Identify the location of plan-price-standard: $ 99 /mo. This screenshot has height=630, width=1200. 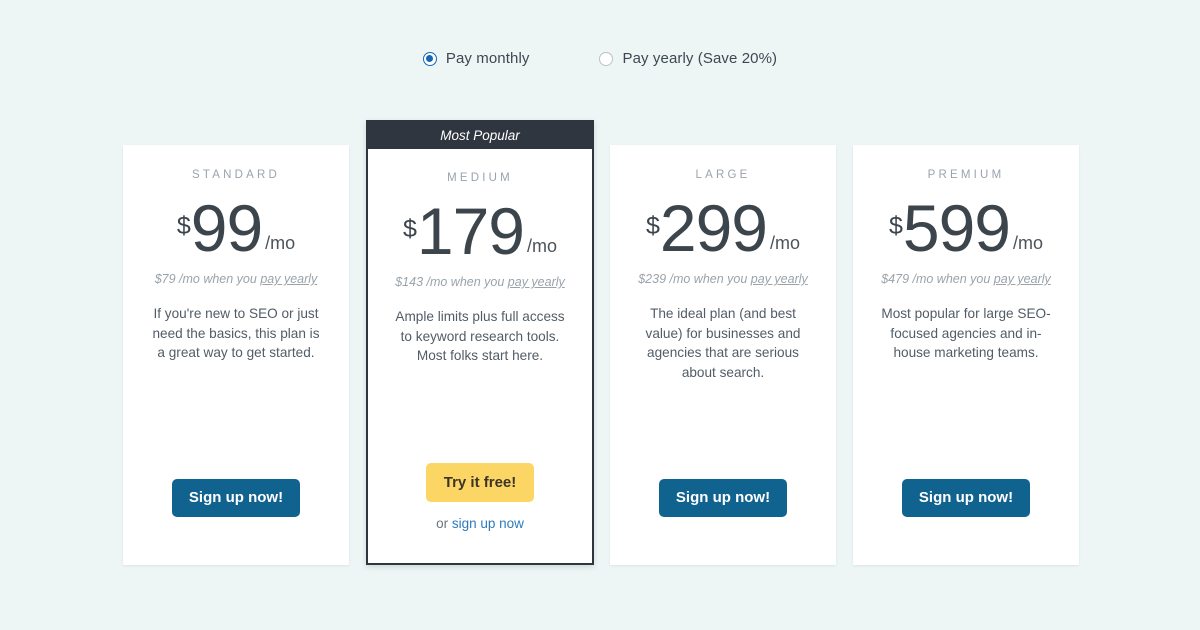
(236, 228).